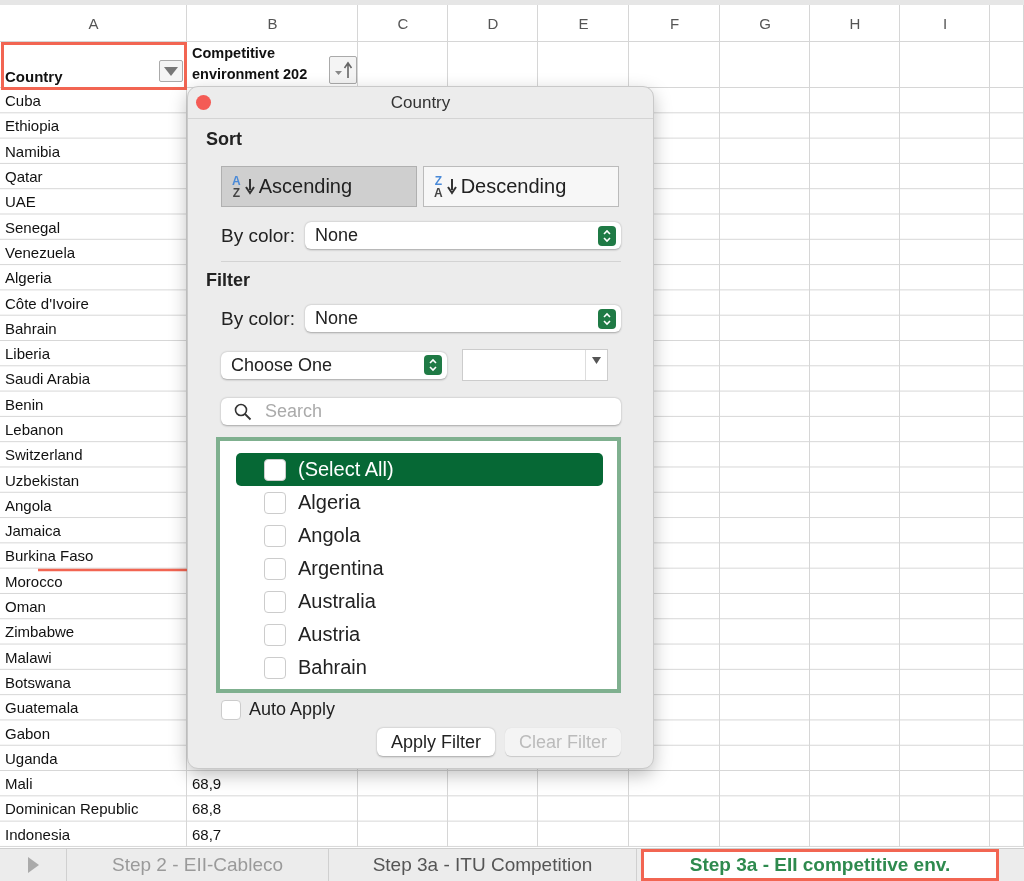 Image resolution: width=1024 pixels, height=881 pixels. I want to click on table-cell: Angola, so click(28, 505).